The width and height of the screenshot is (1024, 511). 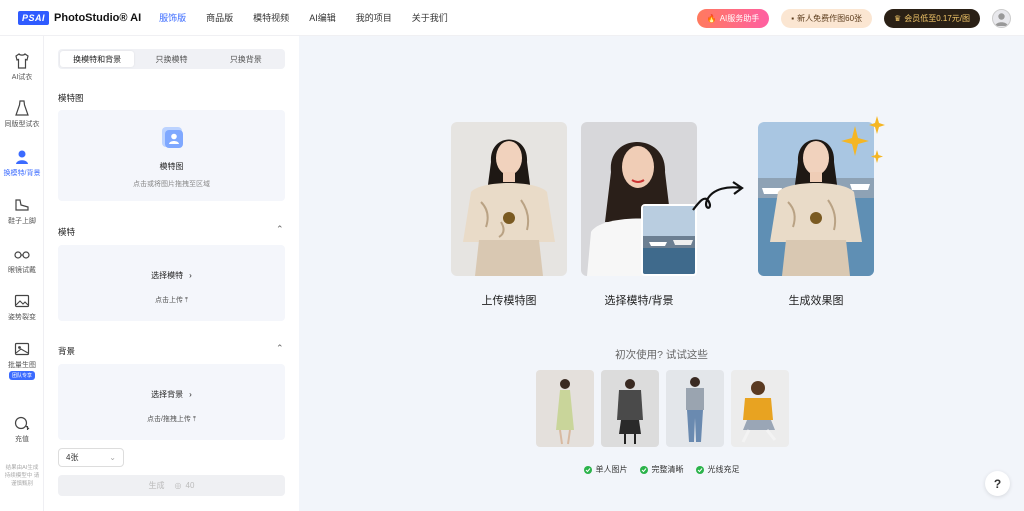 I want to click on person-swap-icon, so click(x=22, y=157).